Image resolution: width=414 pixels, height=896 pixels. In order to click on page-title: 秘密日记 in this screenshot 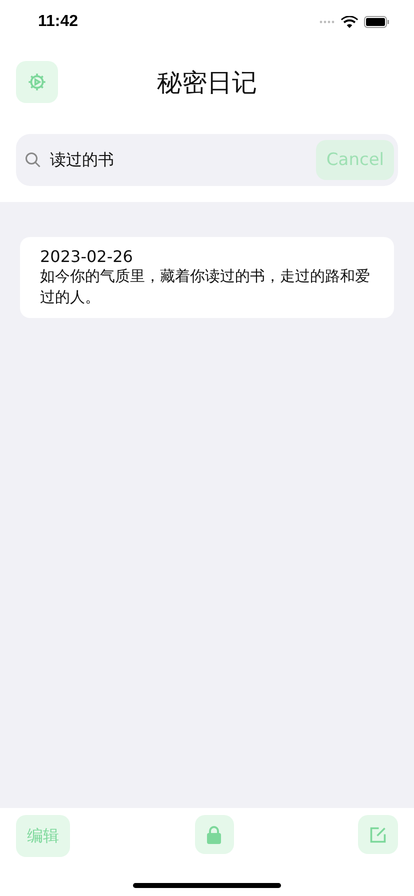, I will do `click(207, 82)`.